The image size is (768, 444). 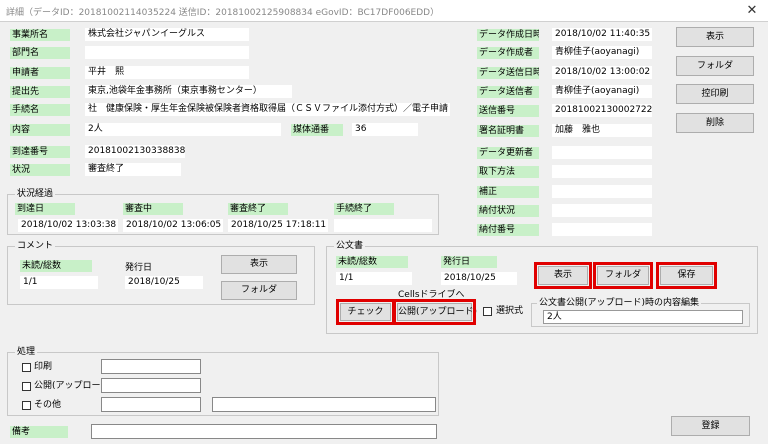 What do you see at coordinates (43, 367) in the screenshot?
I see `print-label: 印刷` at bounding box center [43, 367].